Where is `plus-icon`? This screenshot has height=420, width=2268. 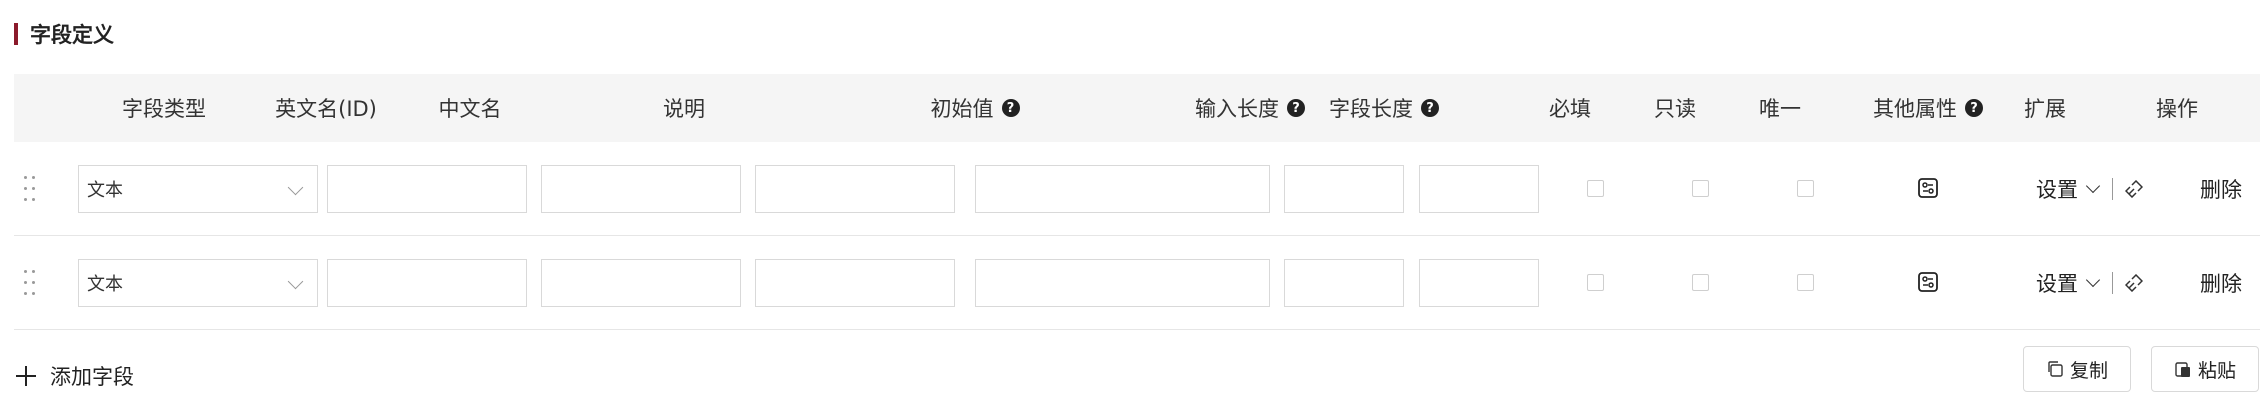
plus-icon is located at coordinates (26, 376).